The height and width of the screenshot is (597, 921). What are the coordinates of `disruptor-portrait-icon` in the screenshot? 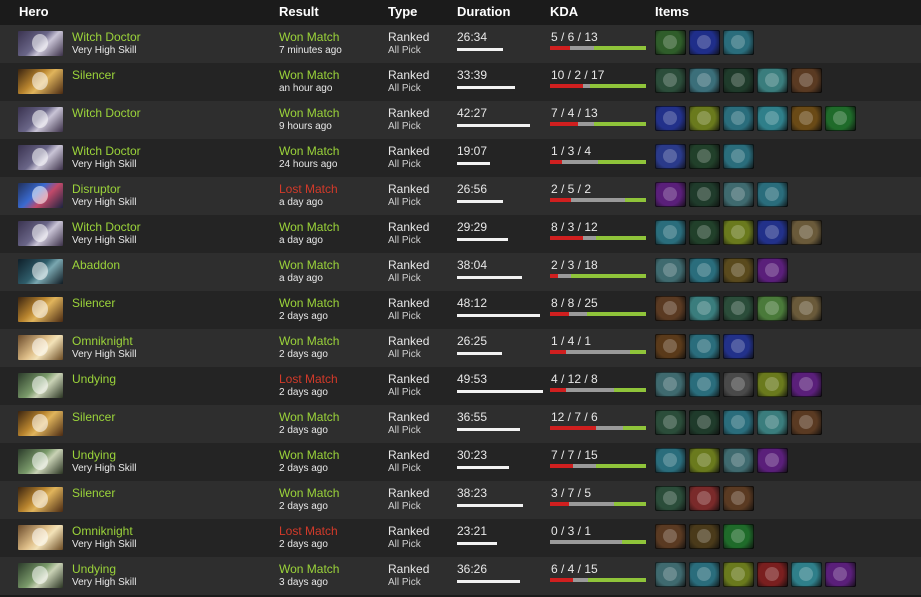 It's located at (40, 195).